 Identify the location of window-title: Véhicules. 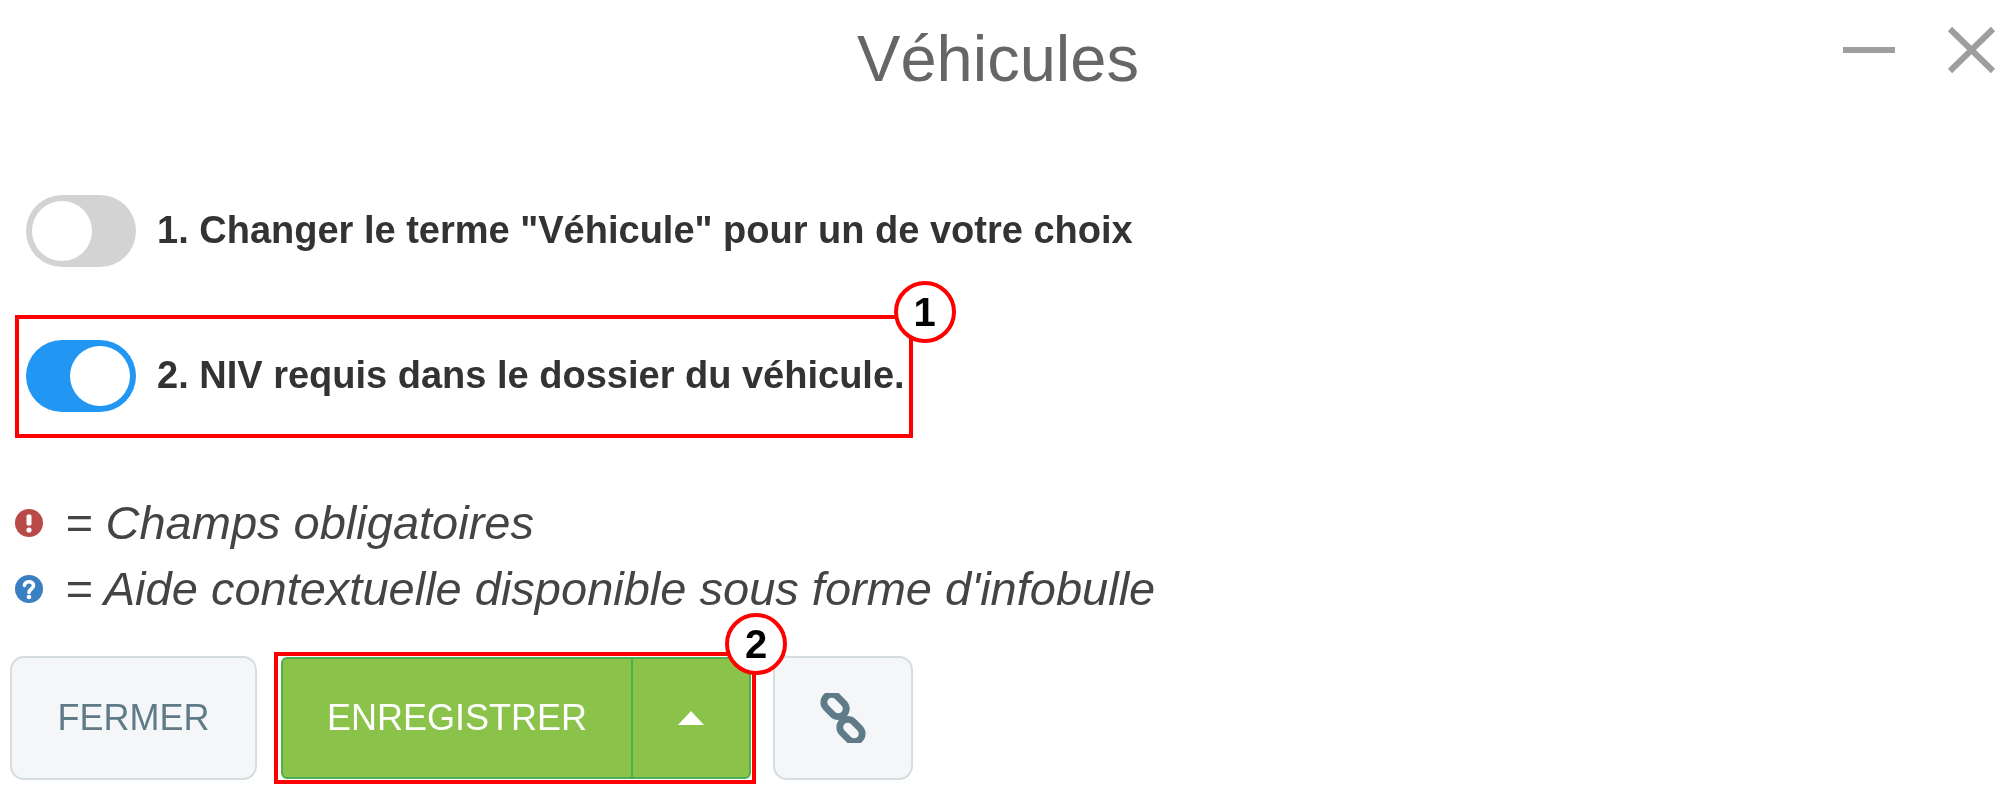
(998, 59).